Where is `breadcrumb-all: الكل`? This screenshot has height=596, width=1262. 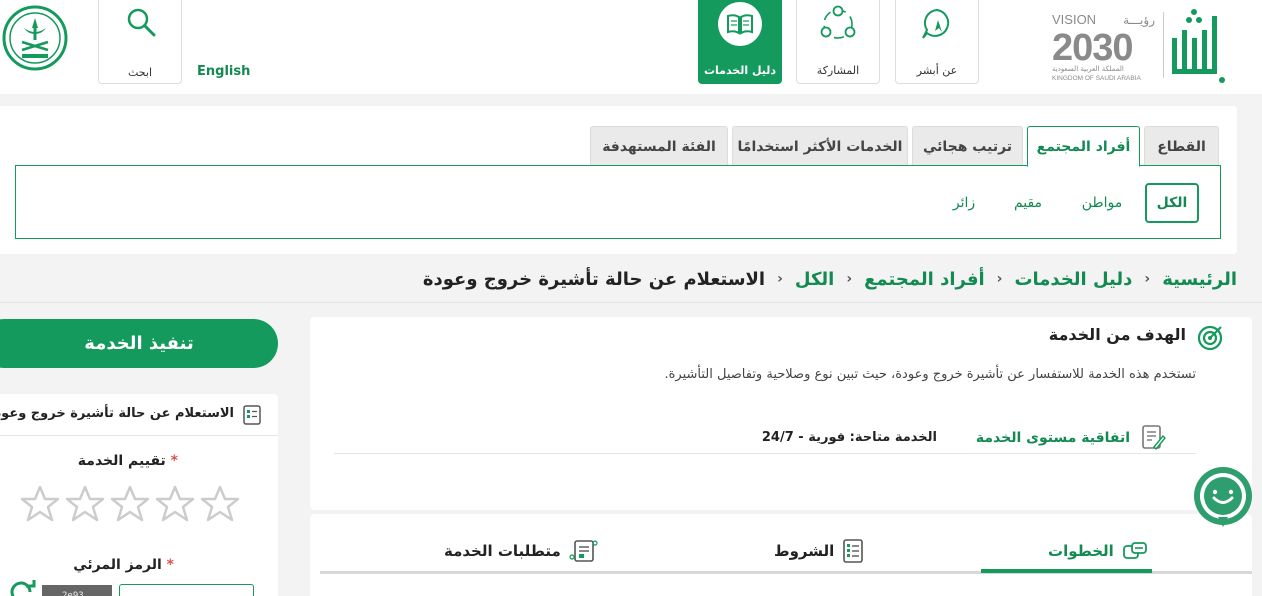 breadcrumb-all: الكل is located at coordinates (814, 279).